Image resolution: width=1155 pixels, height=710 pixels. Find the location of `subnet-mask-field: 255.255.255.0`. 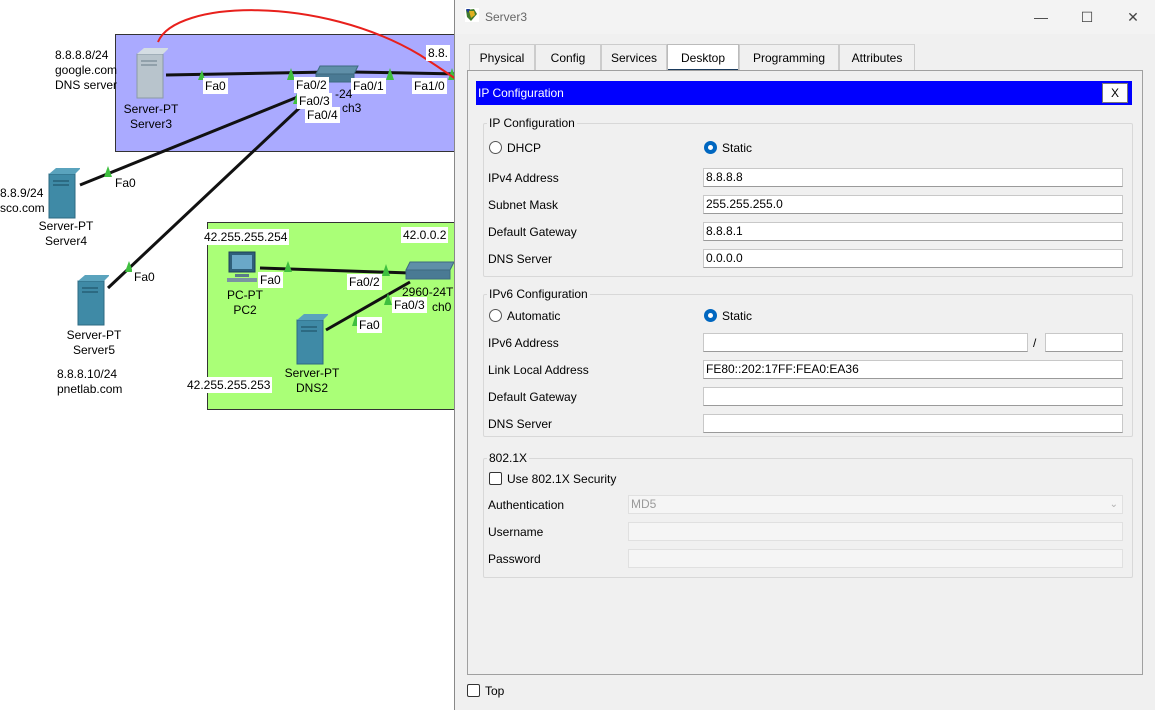

subnet-mask-field: 255.255.255.0 is located at coordinates (913, 204).